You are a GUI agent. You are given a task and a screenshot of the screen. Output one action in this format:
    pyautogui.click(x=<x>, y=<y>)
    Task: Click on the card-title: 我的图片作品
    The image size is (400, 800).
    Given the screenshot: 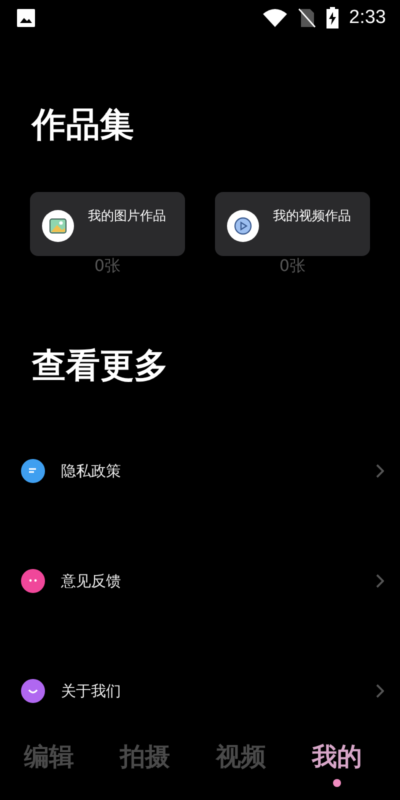 What is the action you would take?
    pyautogui.click(x=127, y=216)
    